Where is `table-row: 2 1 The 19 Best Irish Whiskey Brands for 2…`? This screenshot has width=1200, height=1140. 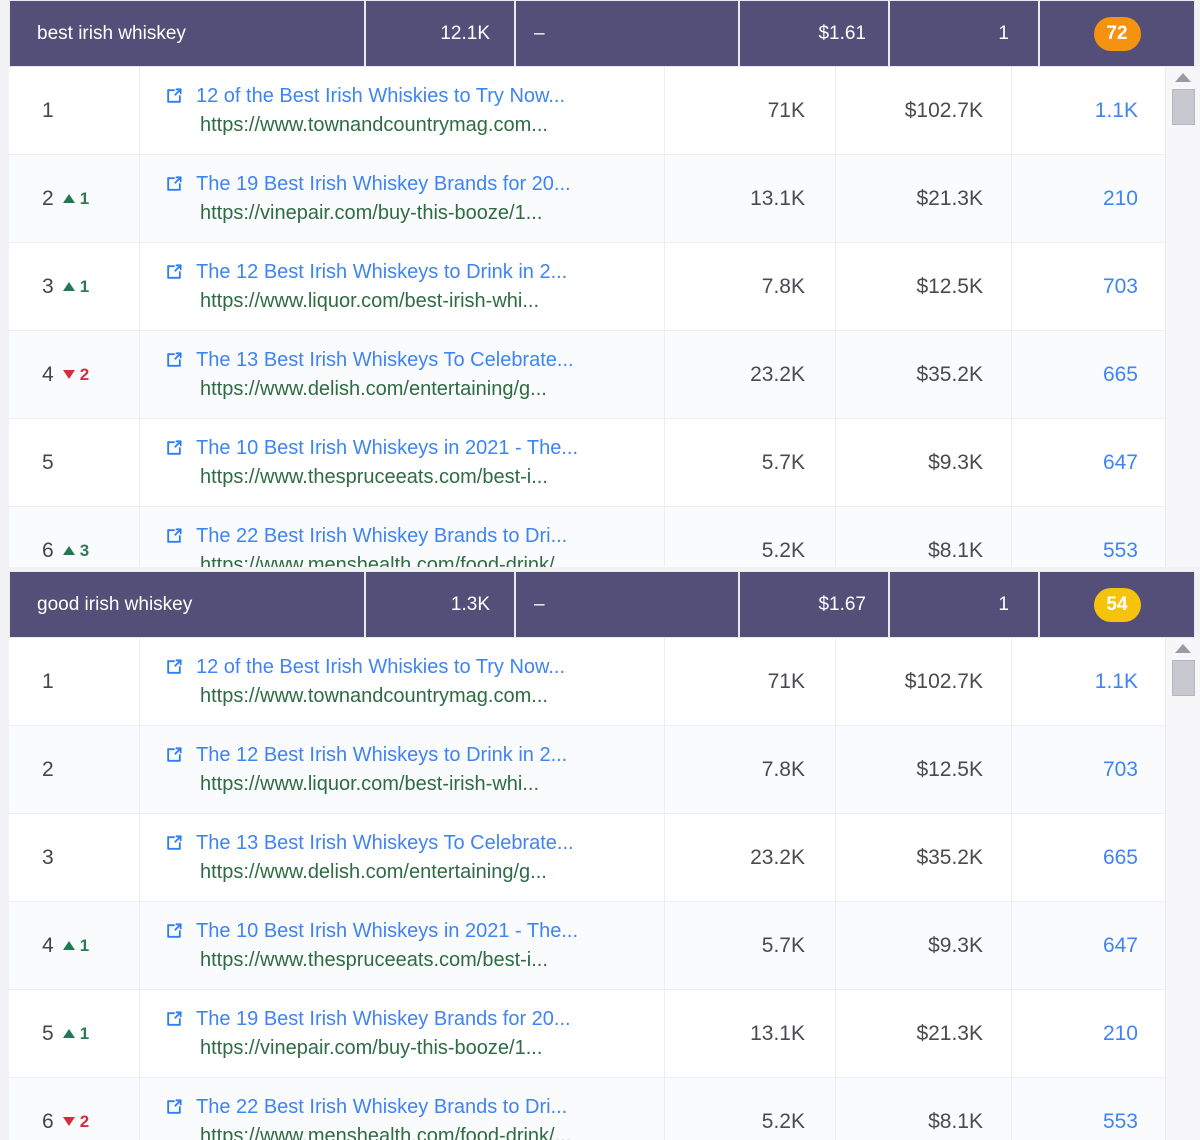 table-row: 2 1 The 19 Best Irish Whiskey Brands for 2… is located at coordinates (587, 199).